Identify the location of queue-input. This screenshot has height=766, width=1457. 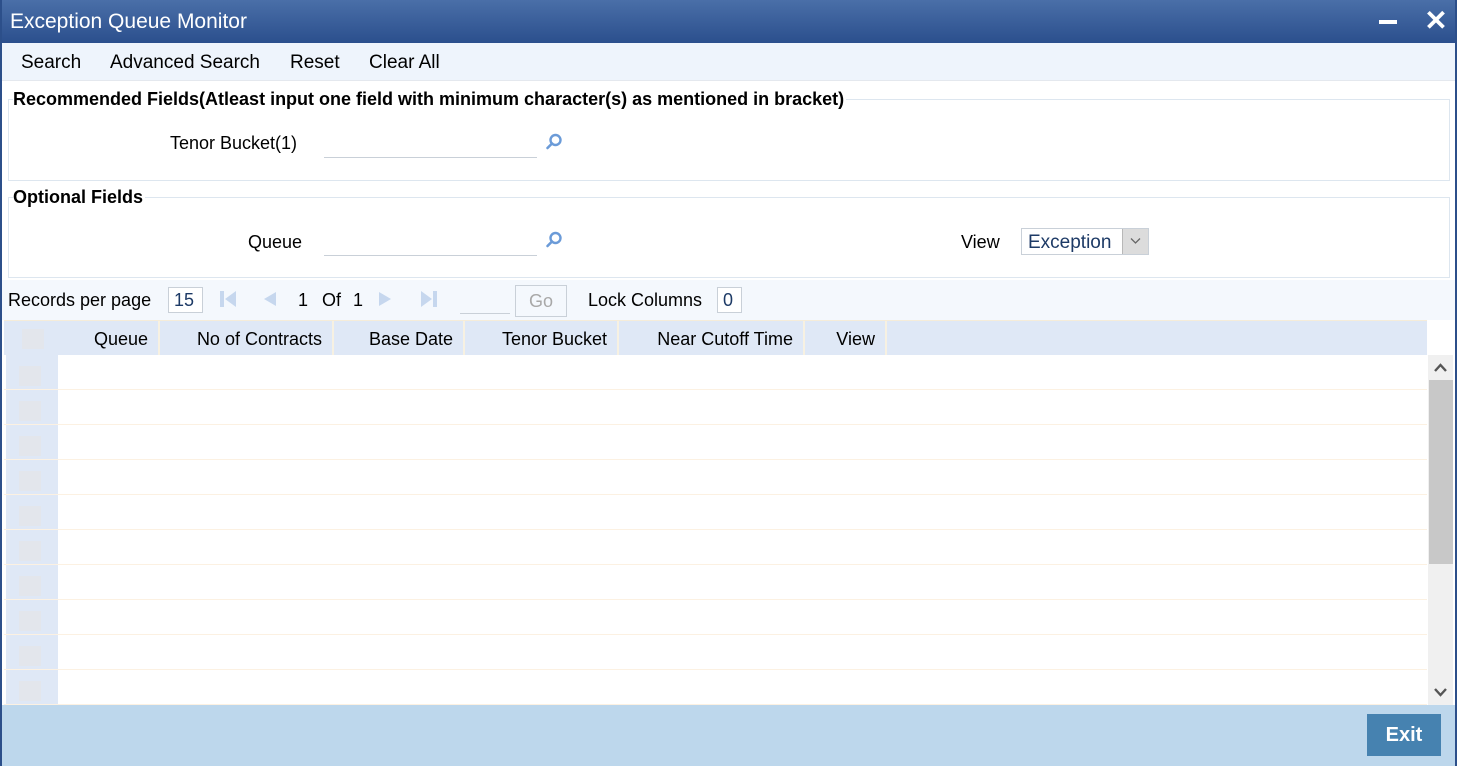
(430, 243).